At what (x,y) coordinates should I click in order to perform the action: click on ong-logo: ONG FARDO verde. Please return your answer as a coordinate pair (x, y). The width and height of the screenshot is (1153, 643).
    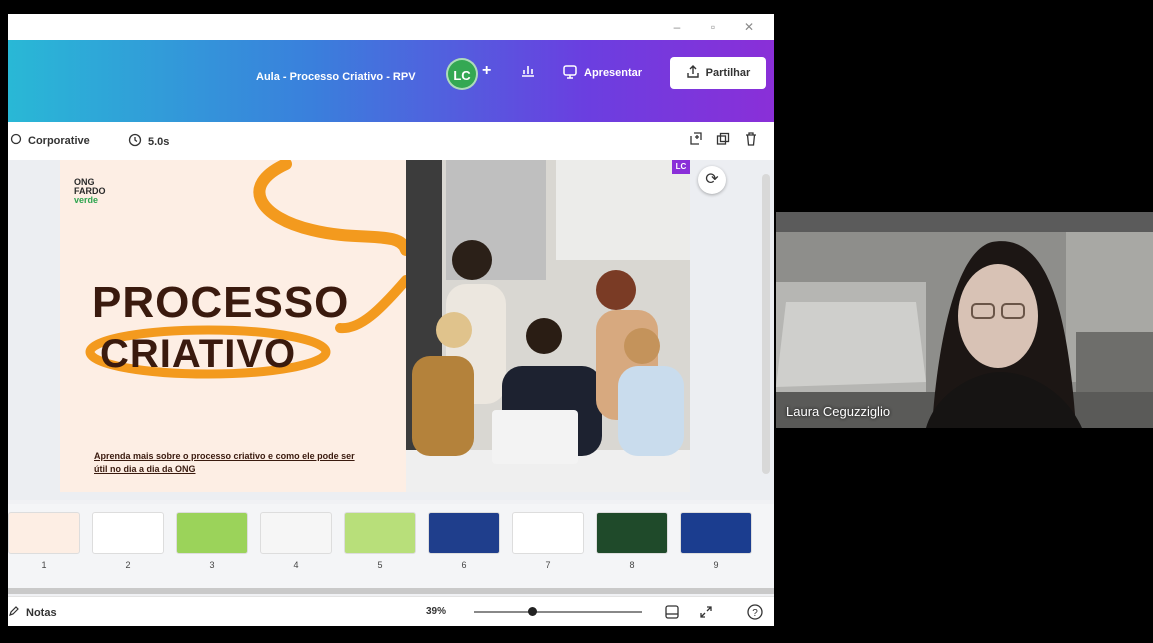
    Looking at the image, I should click on (90, 191).